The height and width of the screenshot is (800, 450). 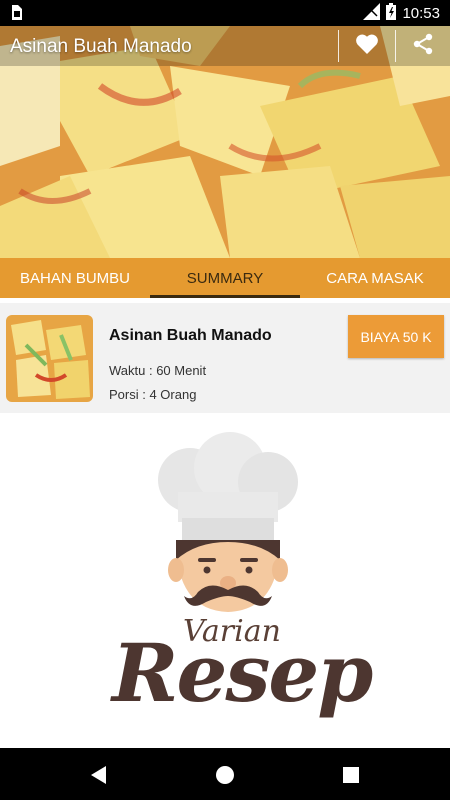 I want to click on recipe-name: Asinan Buah Manado, so click(x=190, y=335).